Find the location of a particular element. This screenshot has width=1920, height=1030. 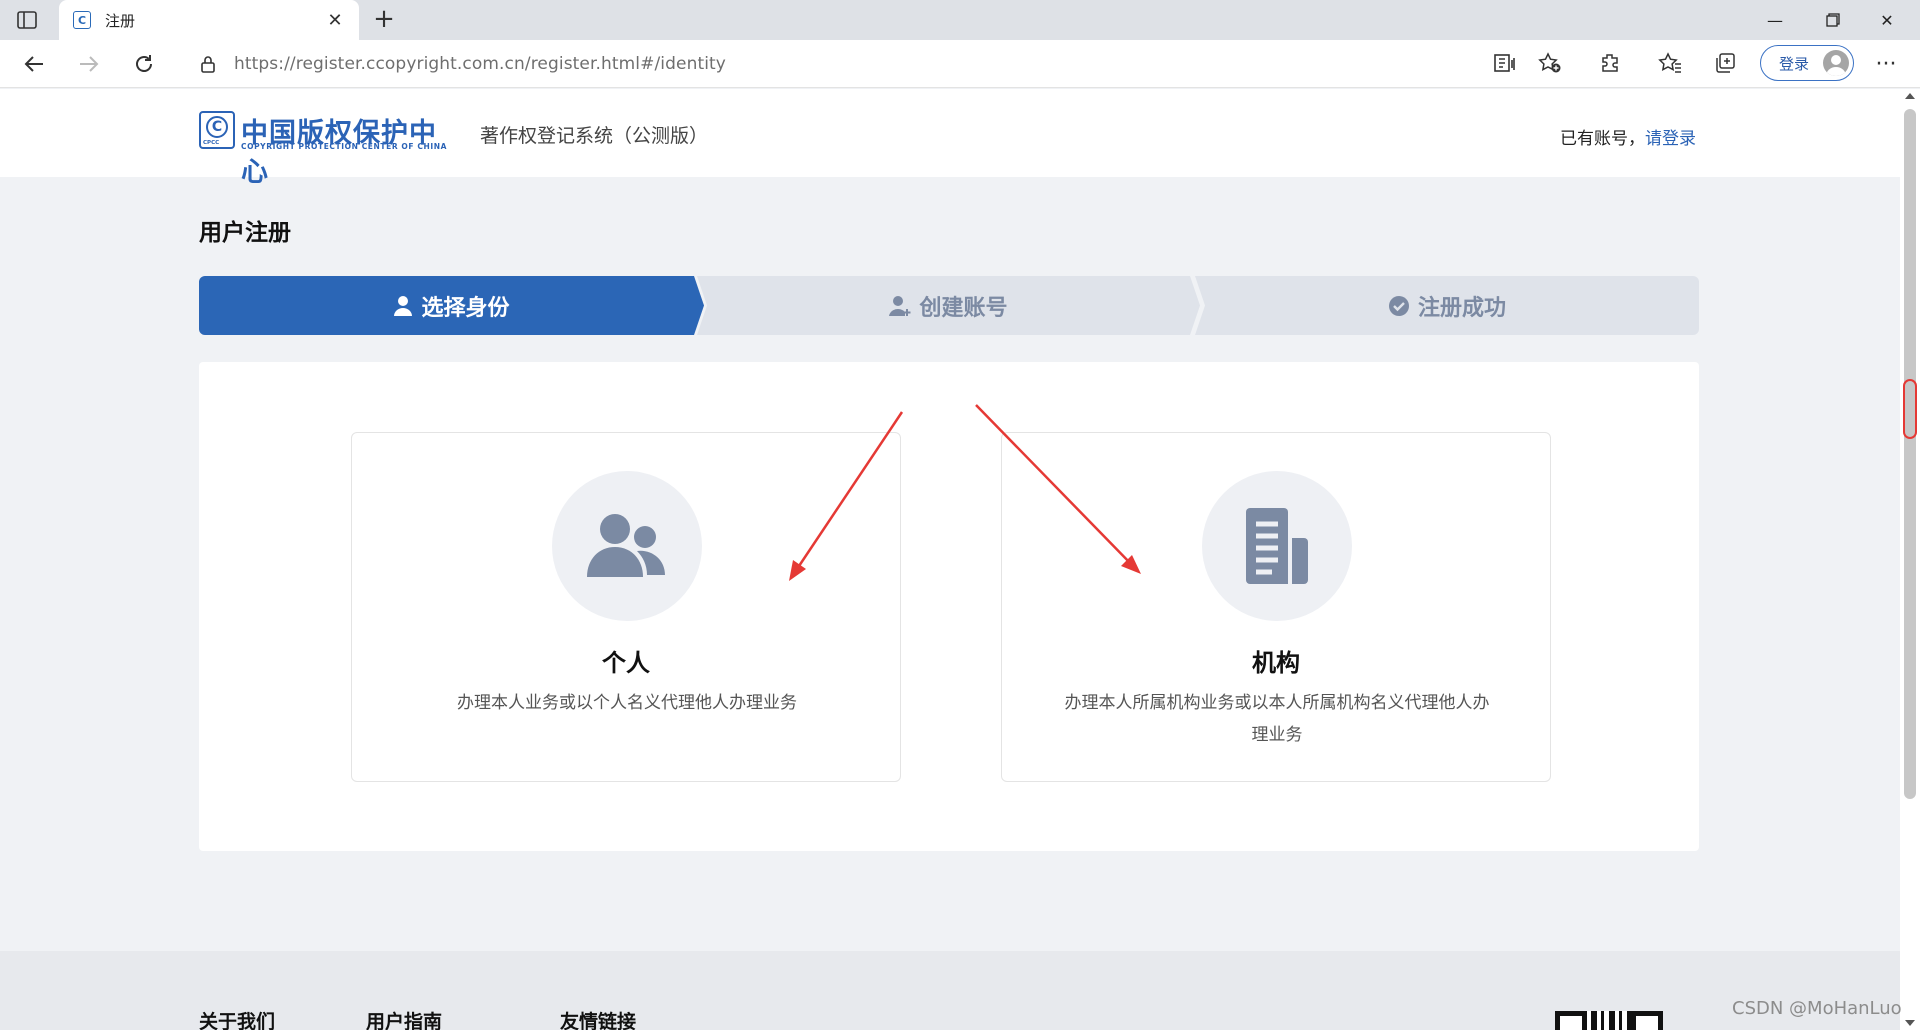

profile-login-button: 登录 is located at coordinates (1807, 63).